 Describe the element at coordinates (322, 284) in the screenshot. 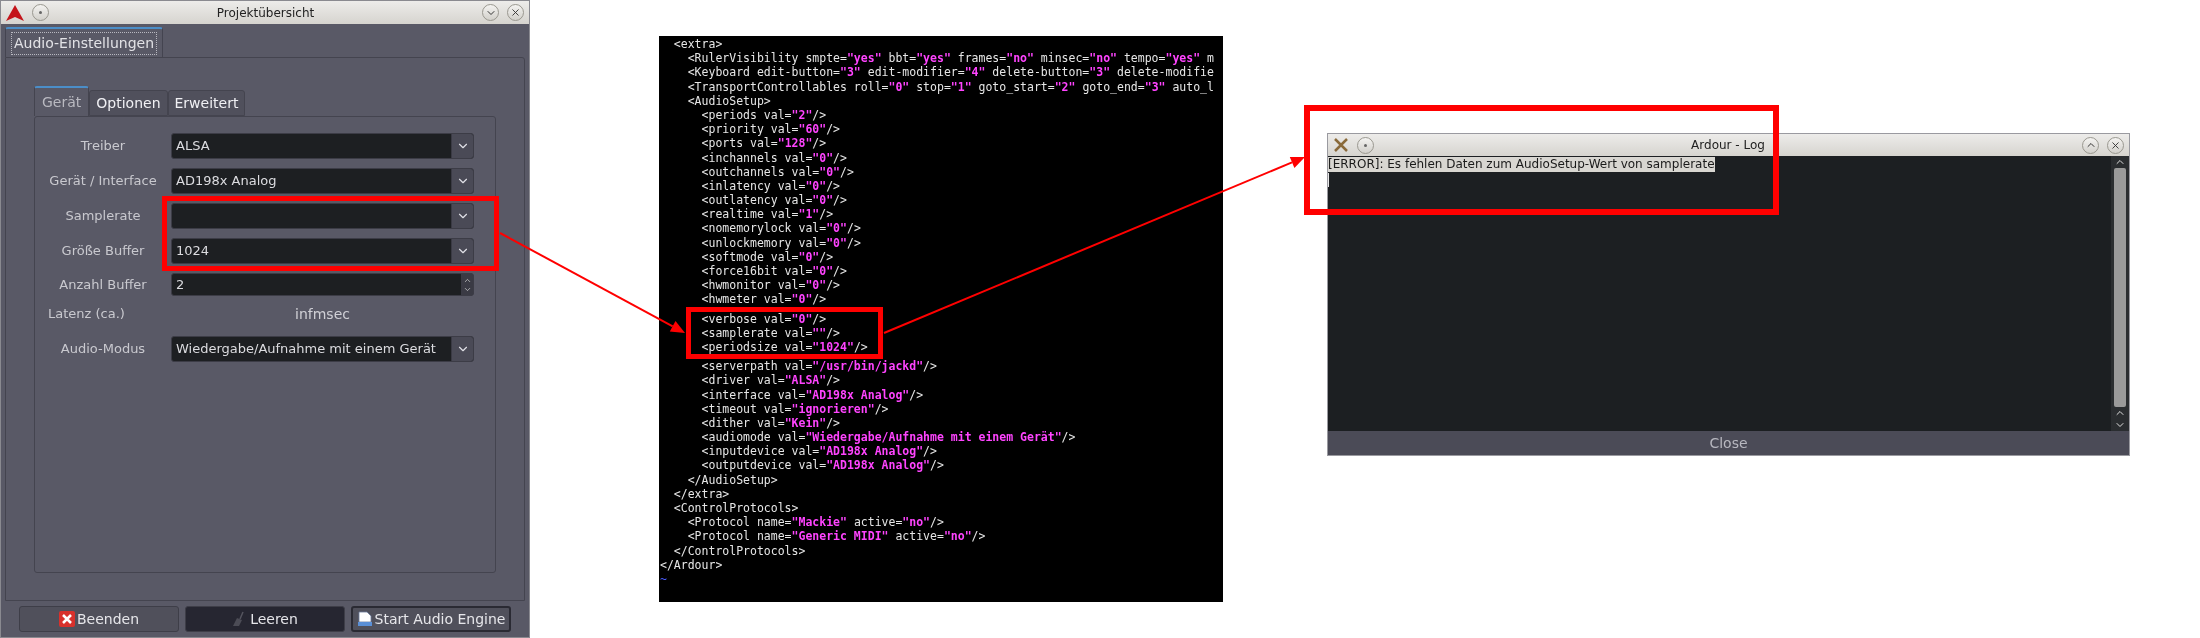

I see `number-field: 2` at that location.